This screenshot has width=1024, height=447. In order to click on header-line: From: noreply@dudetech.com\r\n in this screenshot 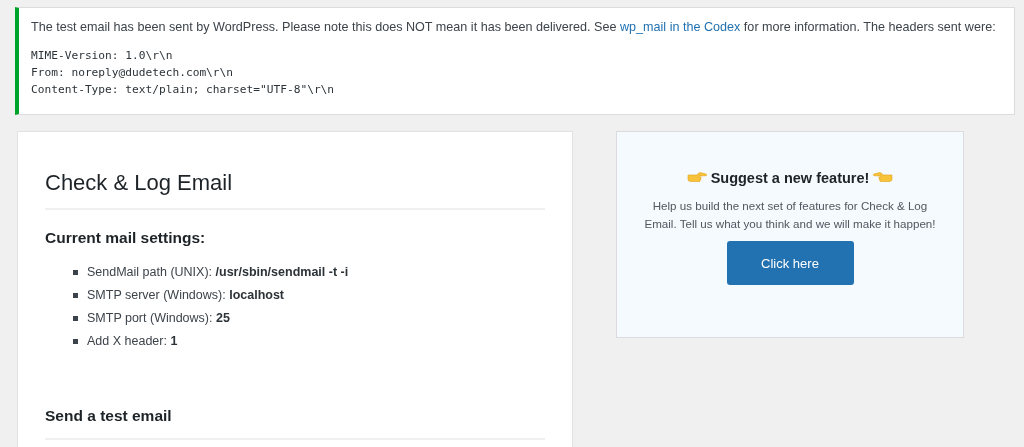, I will do `click(133, 73)`.